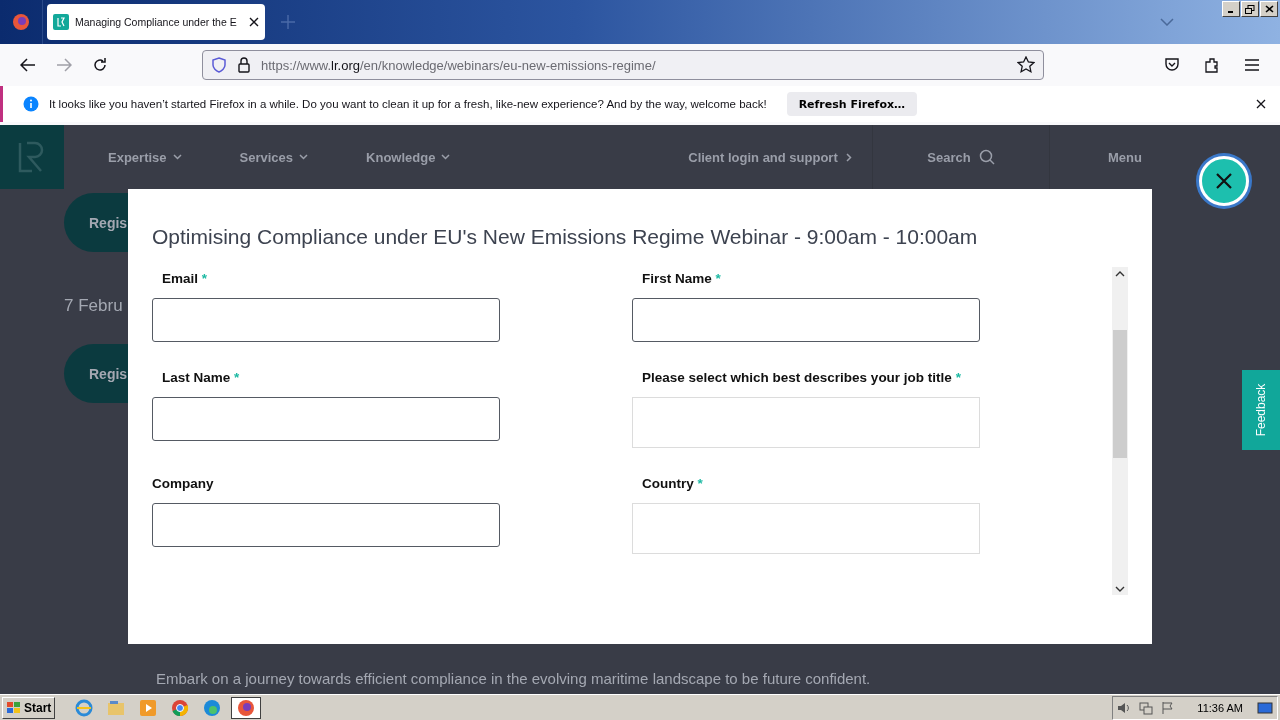 This screenshot has width=1280, height=720. Describe the element at coordinates (1231, 9) in the screenshot. I see `minimize-button` at that location.